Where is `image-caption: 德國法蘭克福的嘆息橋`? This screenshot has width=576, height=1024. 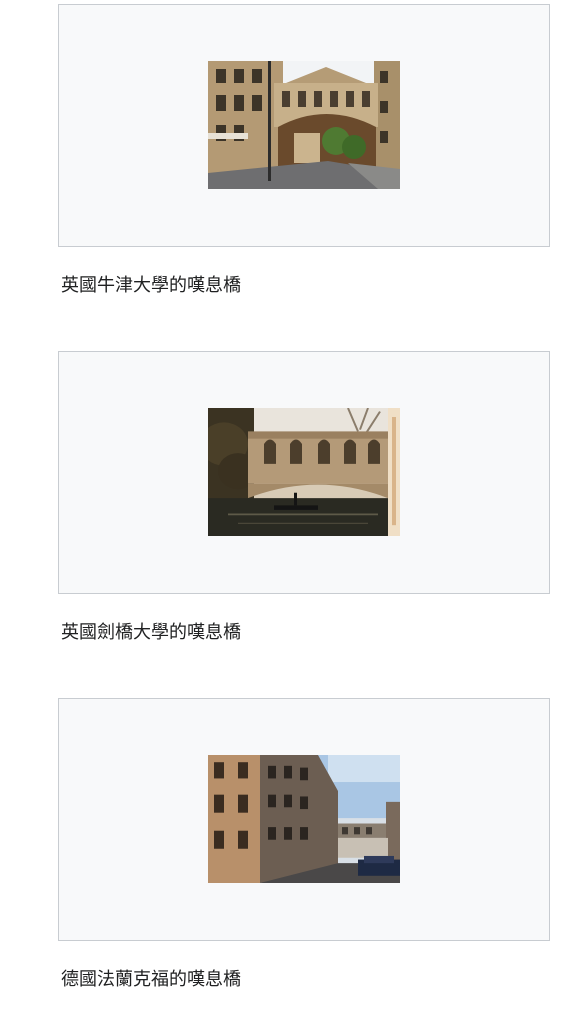
image-caption: 德國法蘭克福的嘆息橋 is located at coordinates (151, 979).